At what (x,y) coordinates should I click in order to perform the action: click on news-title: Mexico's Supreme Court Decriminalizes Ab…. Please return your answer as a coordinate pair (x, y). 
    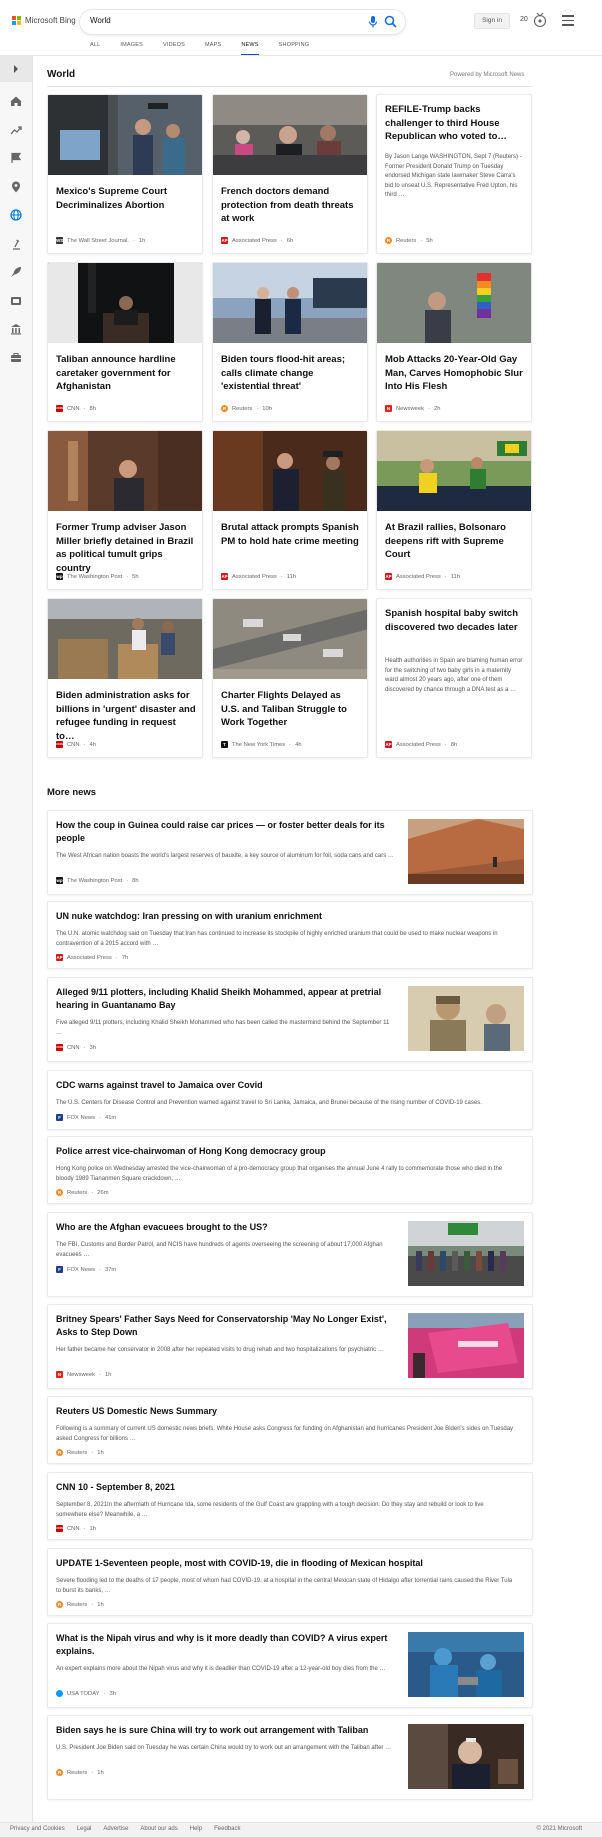
    Looking at the image, I should click on (126, 198).